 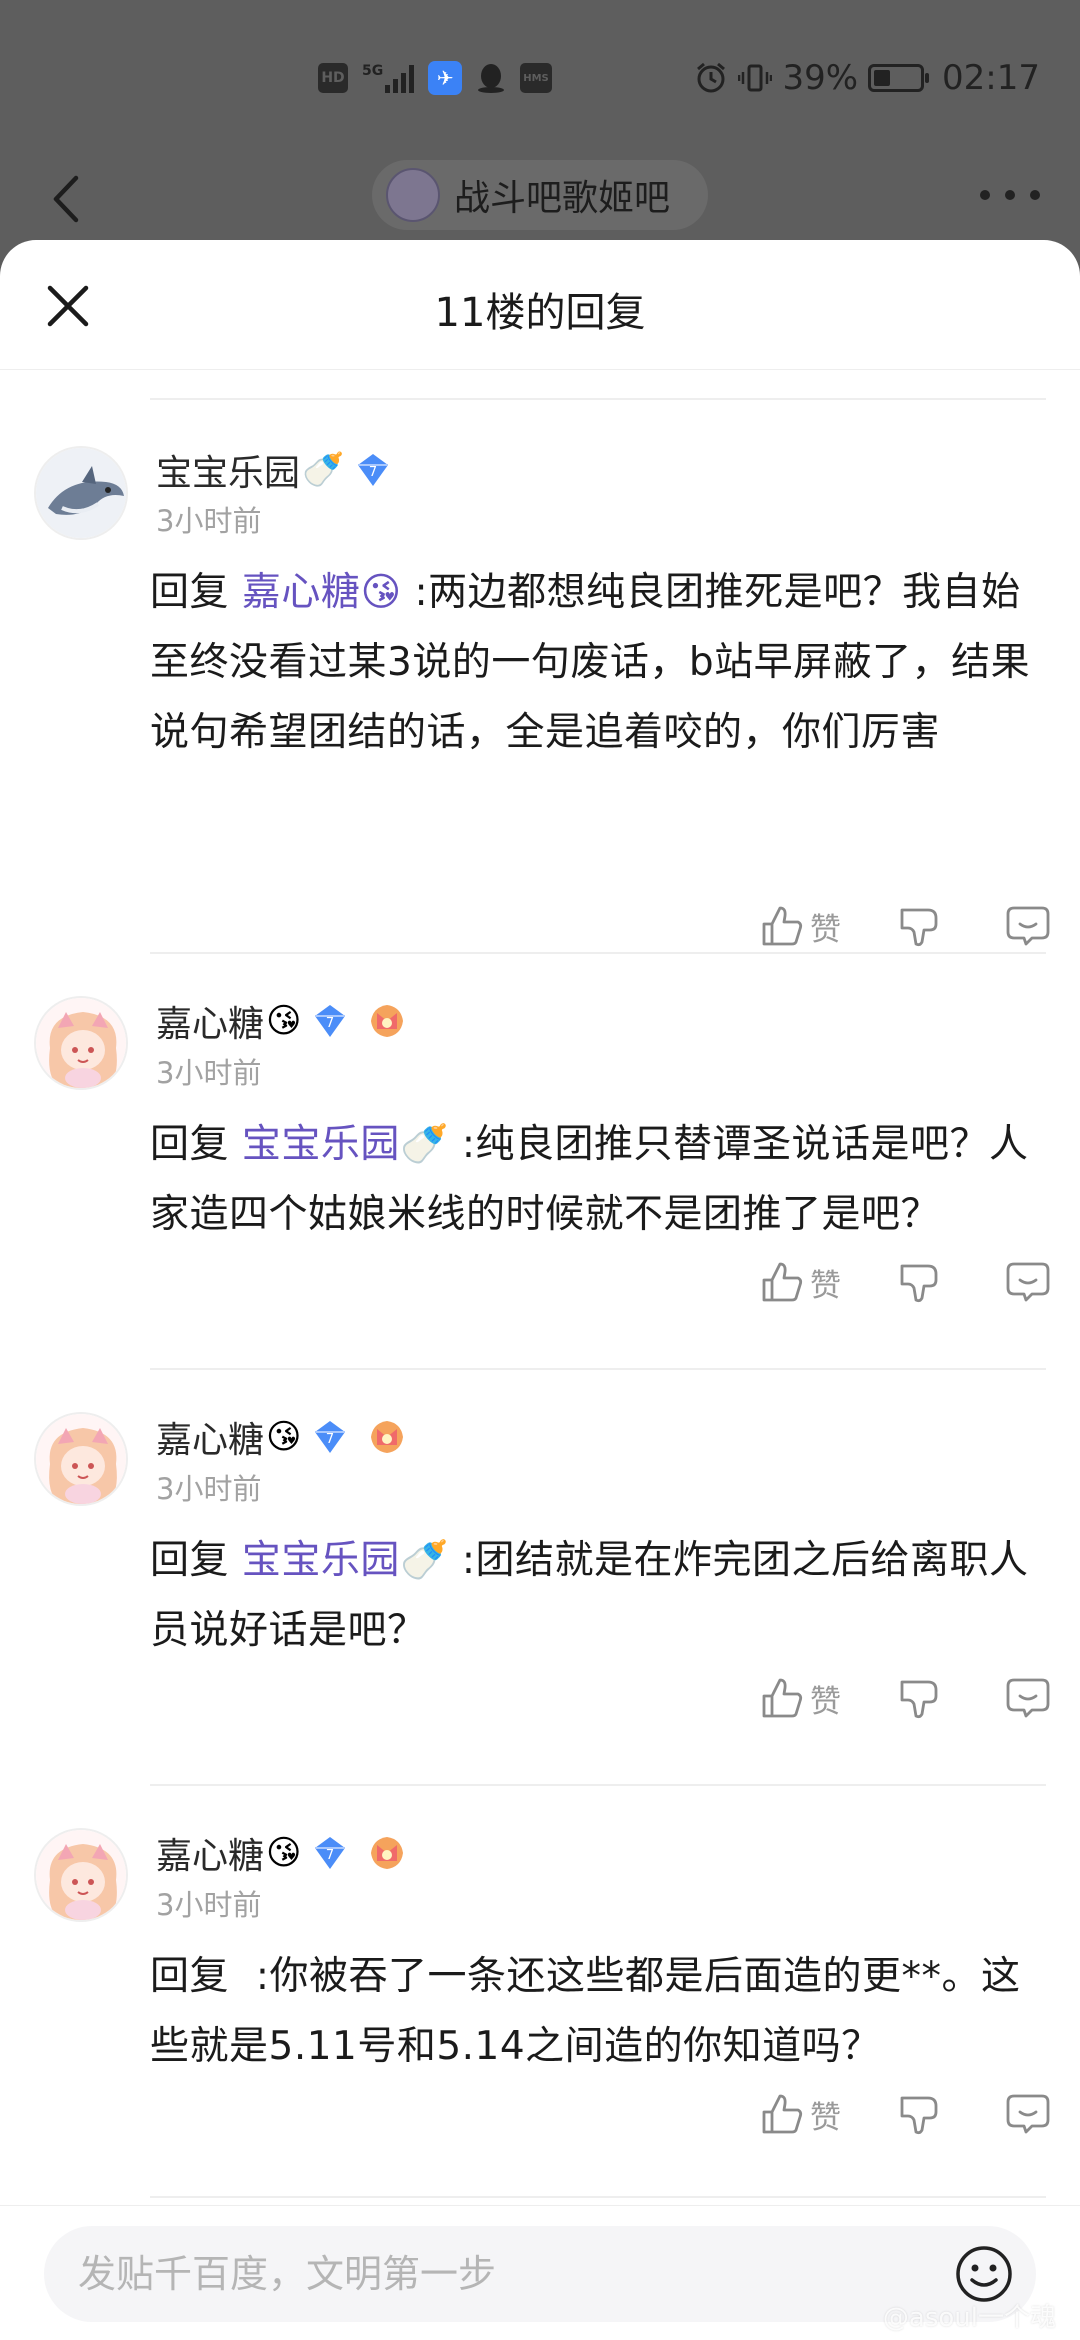 What do you see at coordinates (562, 198) in the screenshot?
I see `forum-name: 战斗吧歌姬吧` at bounding box center [562, 198].